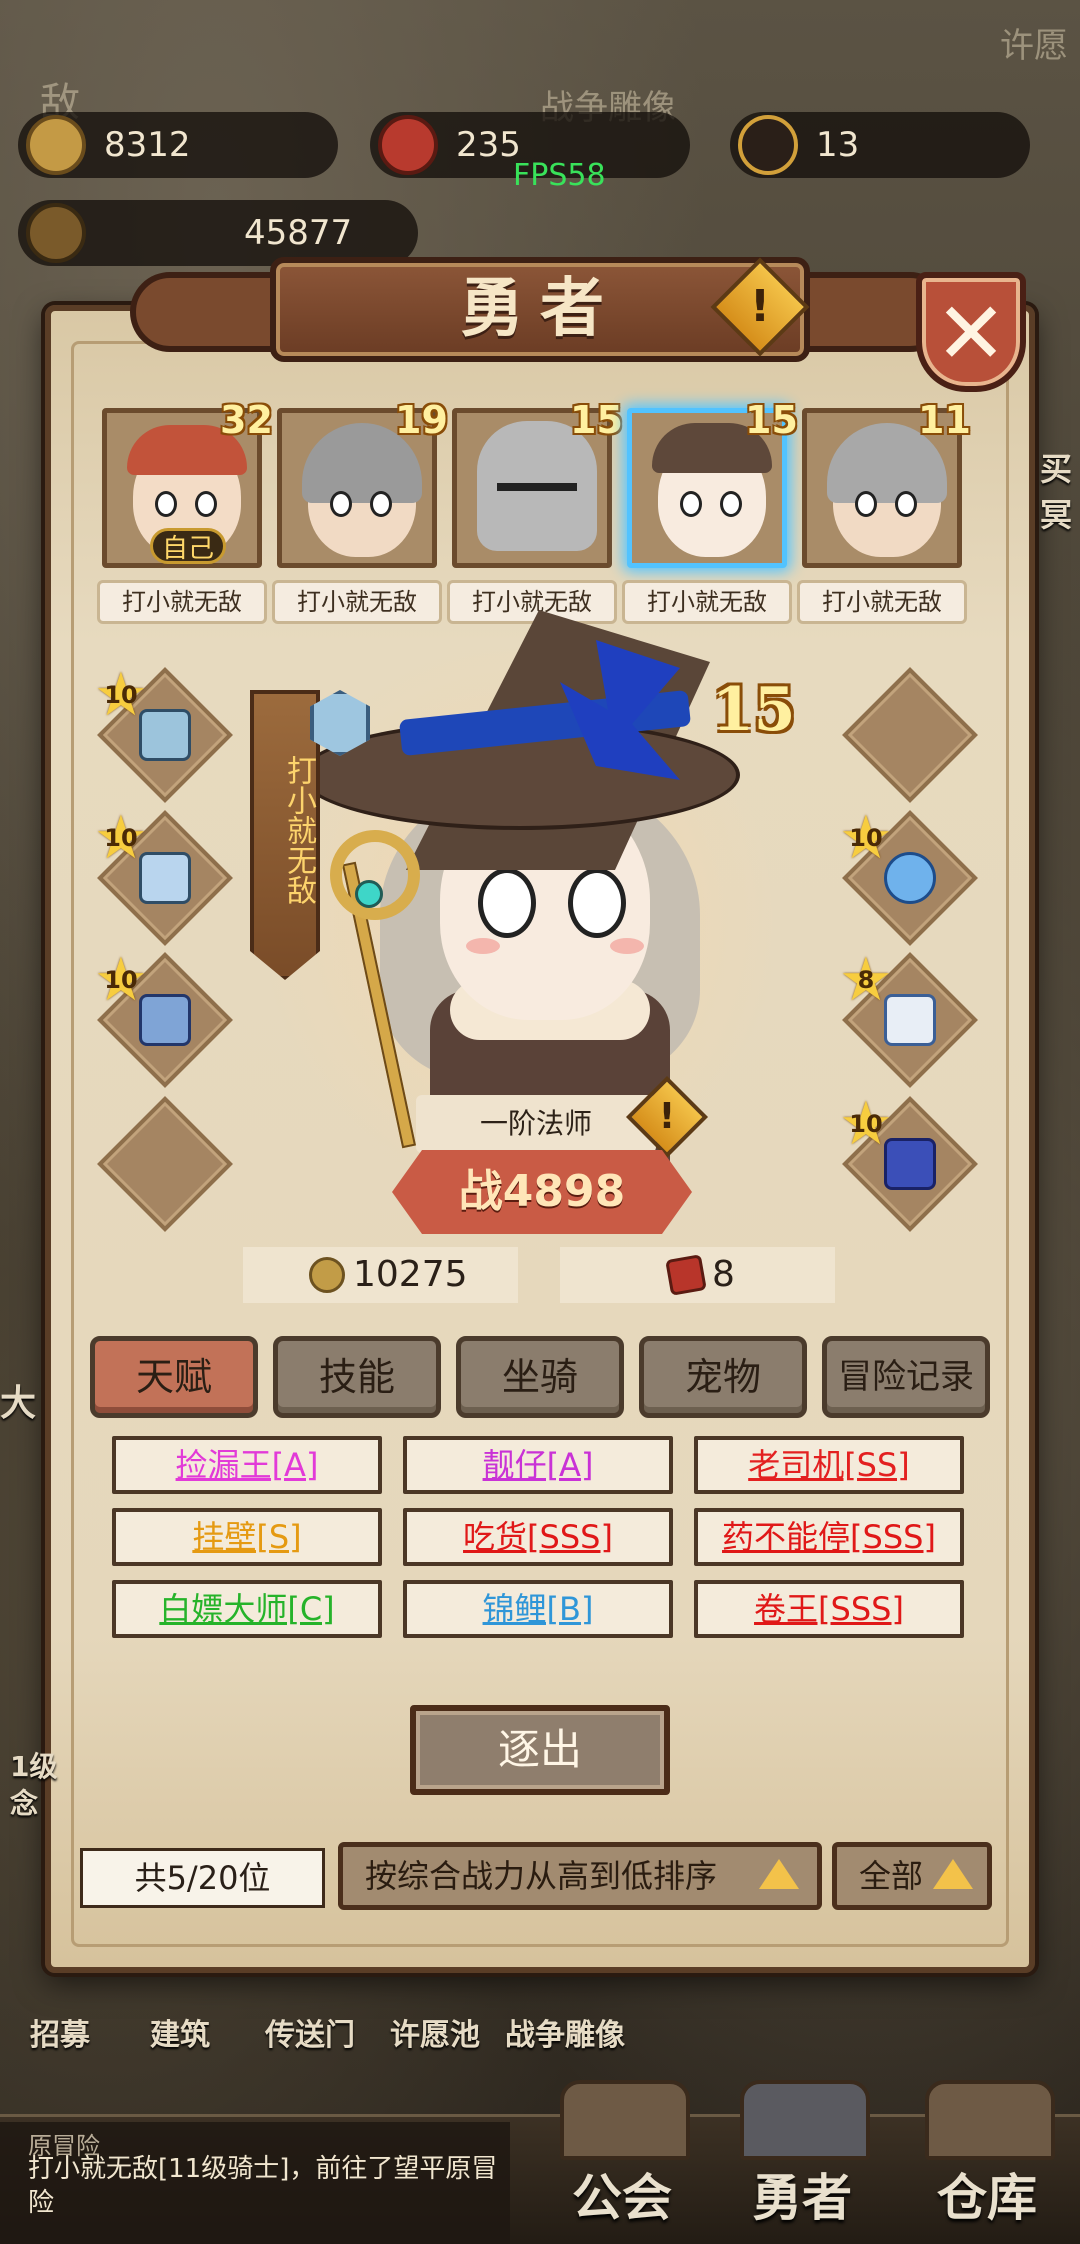  I want to click on crown-icon, so click(56, 233).